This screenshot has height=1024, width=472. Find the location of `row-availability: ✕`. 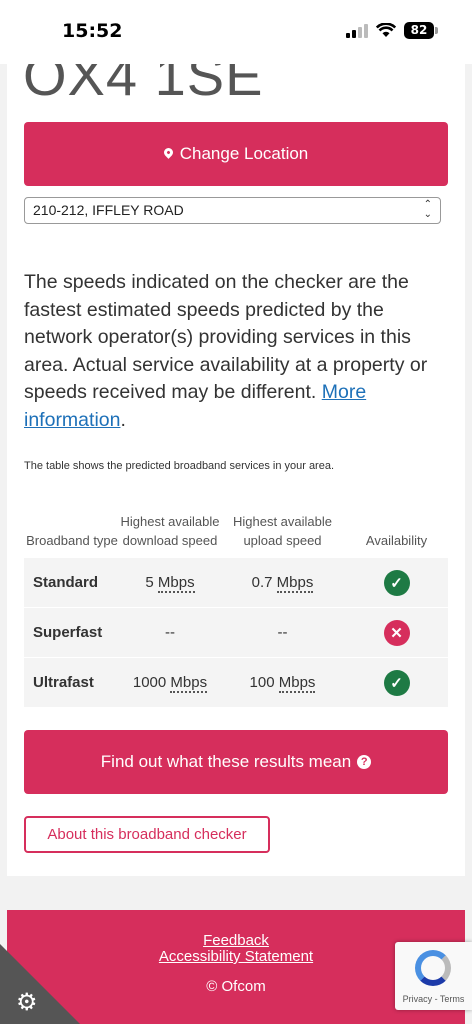

row-availability: ✕ is located at coordinates (396, 632).